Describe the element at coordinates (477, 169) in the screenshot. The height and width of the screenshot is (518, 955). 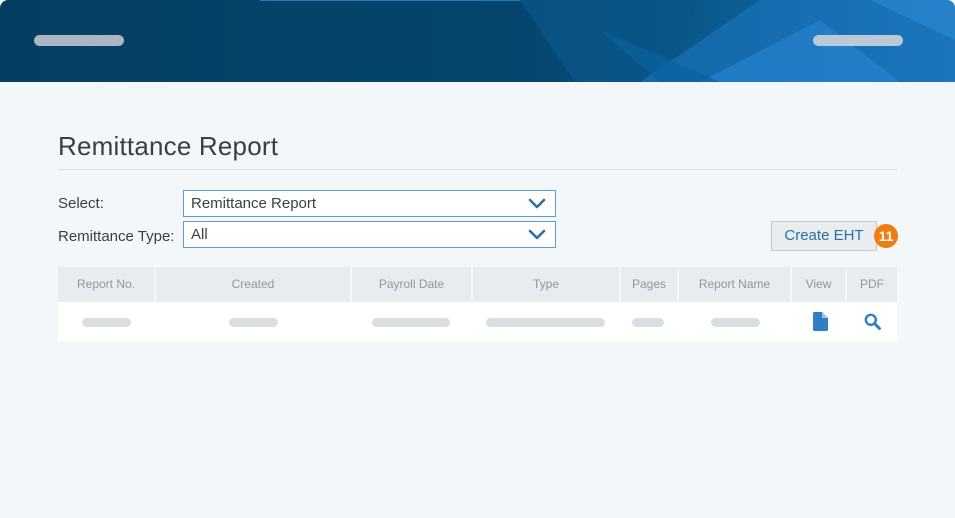
I see `title-divider` at that location.